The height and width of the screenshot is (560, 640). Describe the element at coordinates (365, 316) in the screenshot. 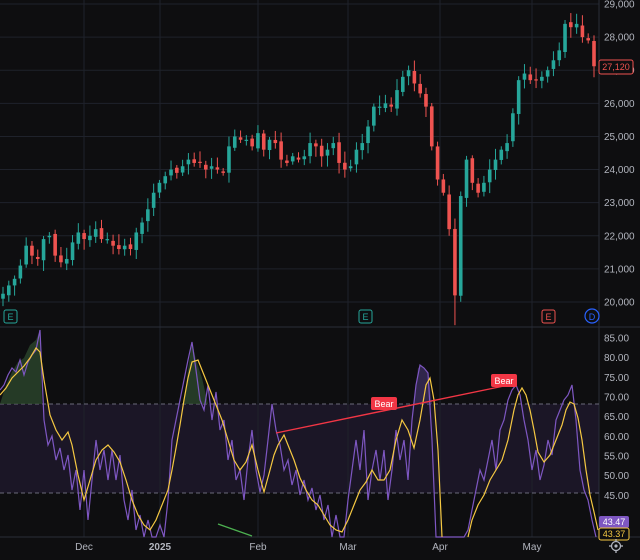

I see `earnings-marker-2: E` at that location.